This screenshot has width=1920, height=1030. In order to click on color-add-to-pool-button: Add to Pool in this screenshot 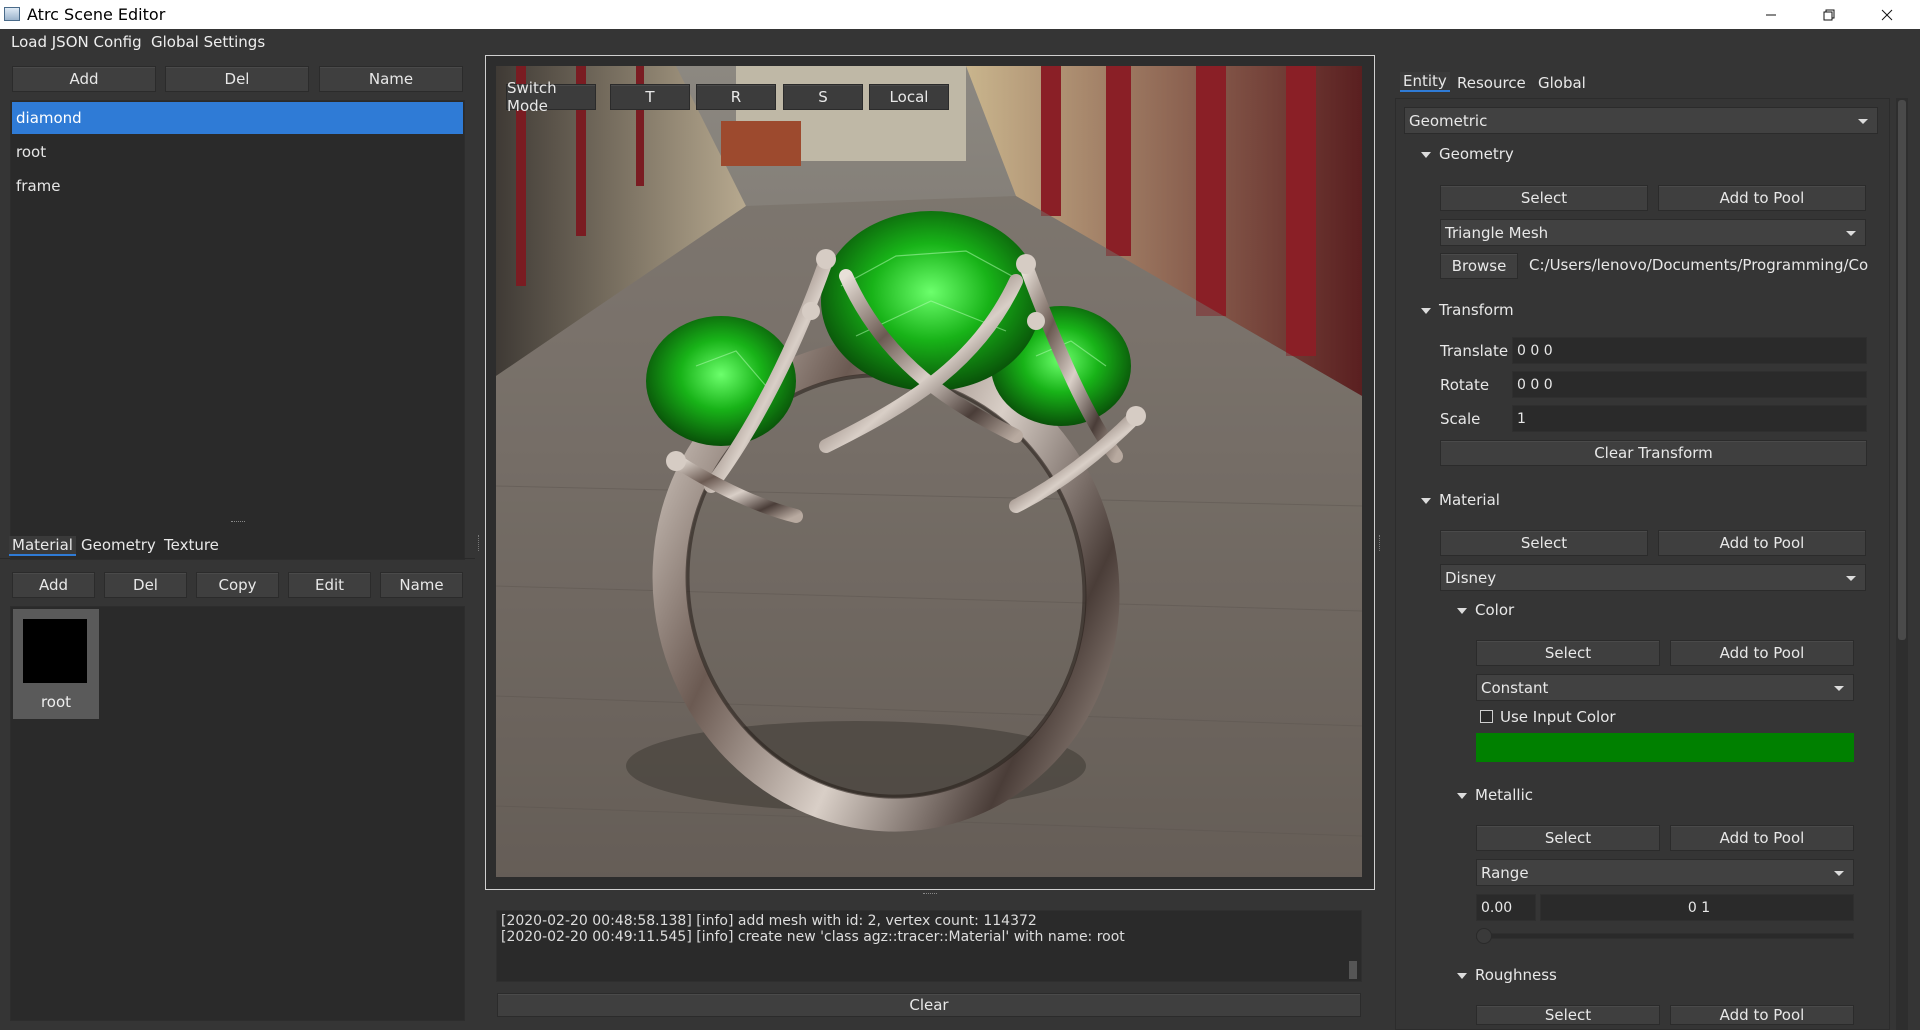, I will do `click(1762, 653)`.